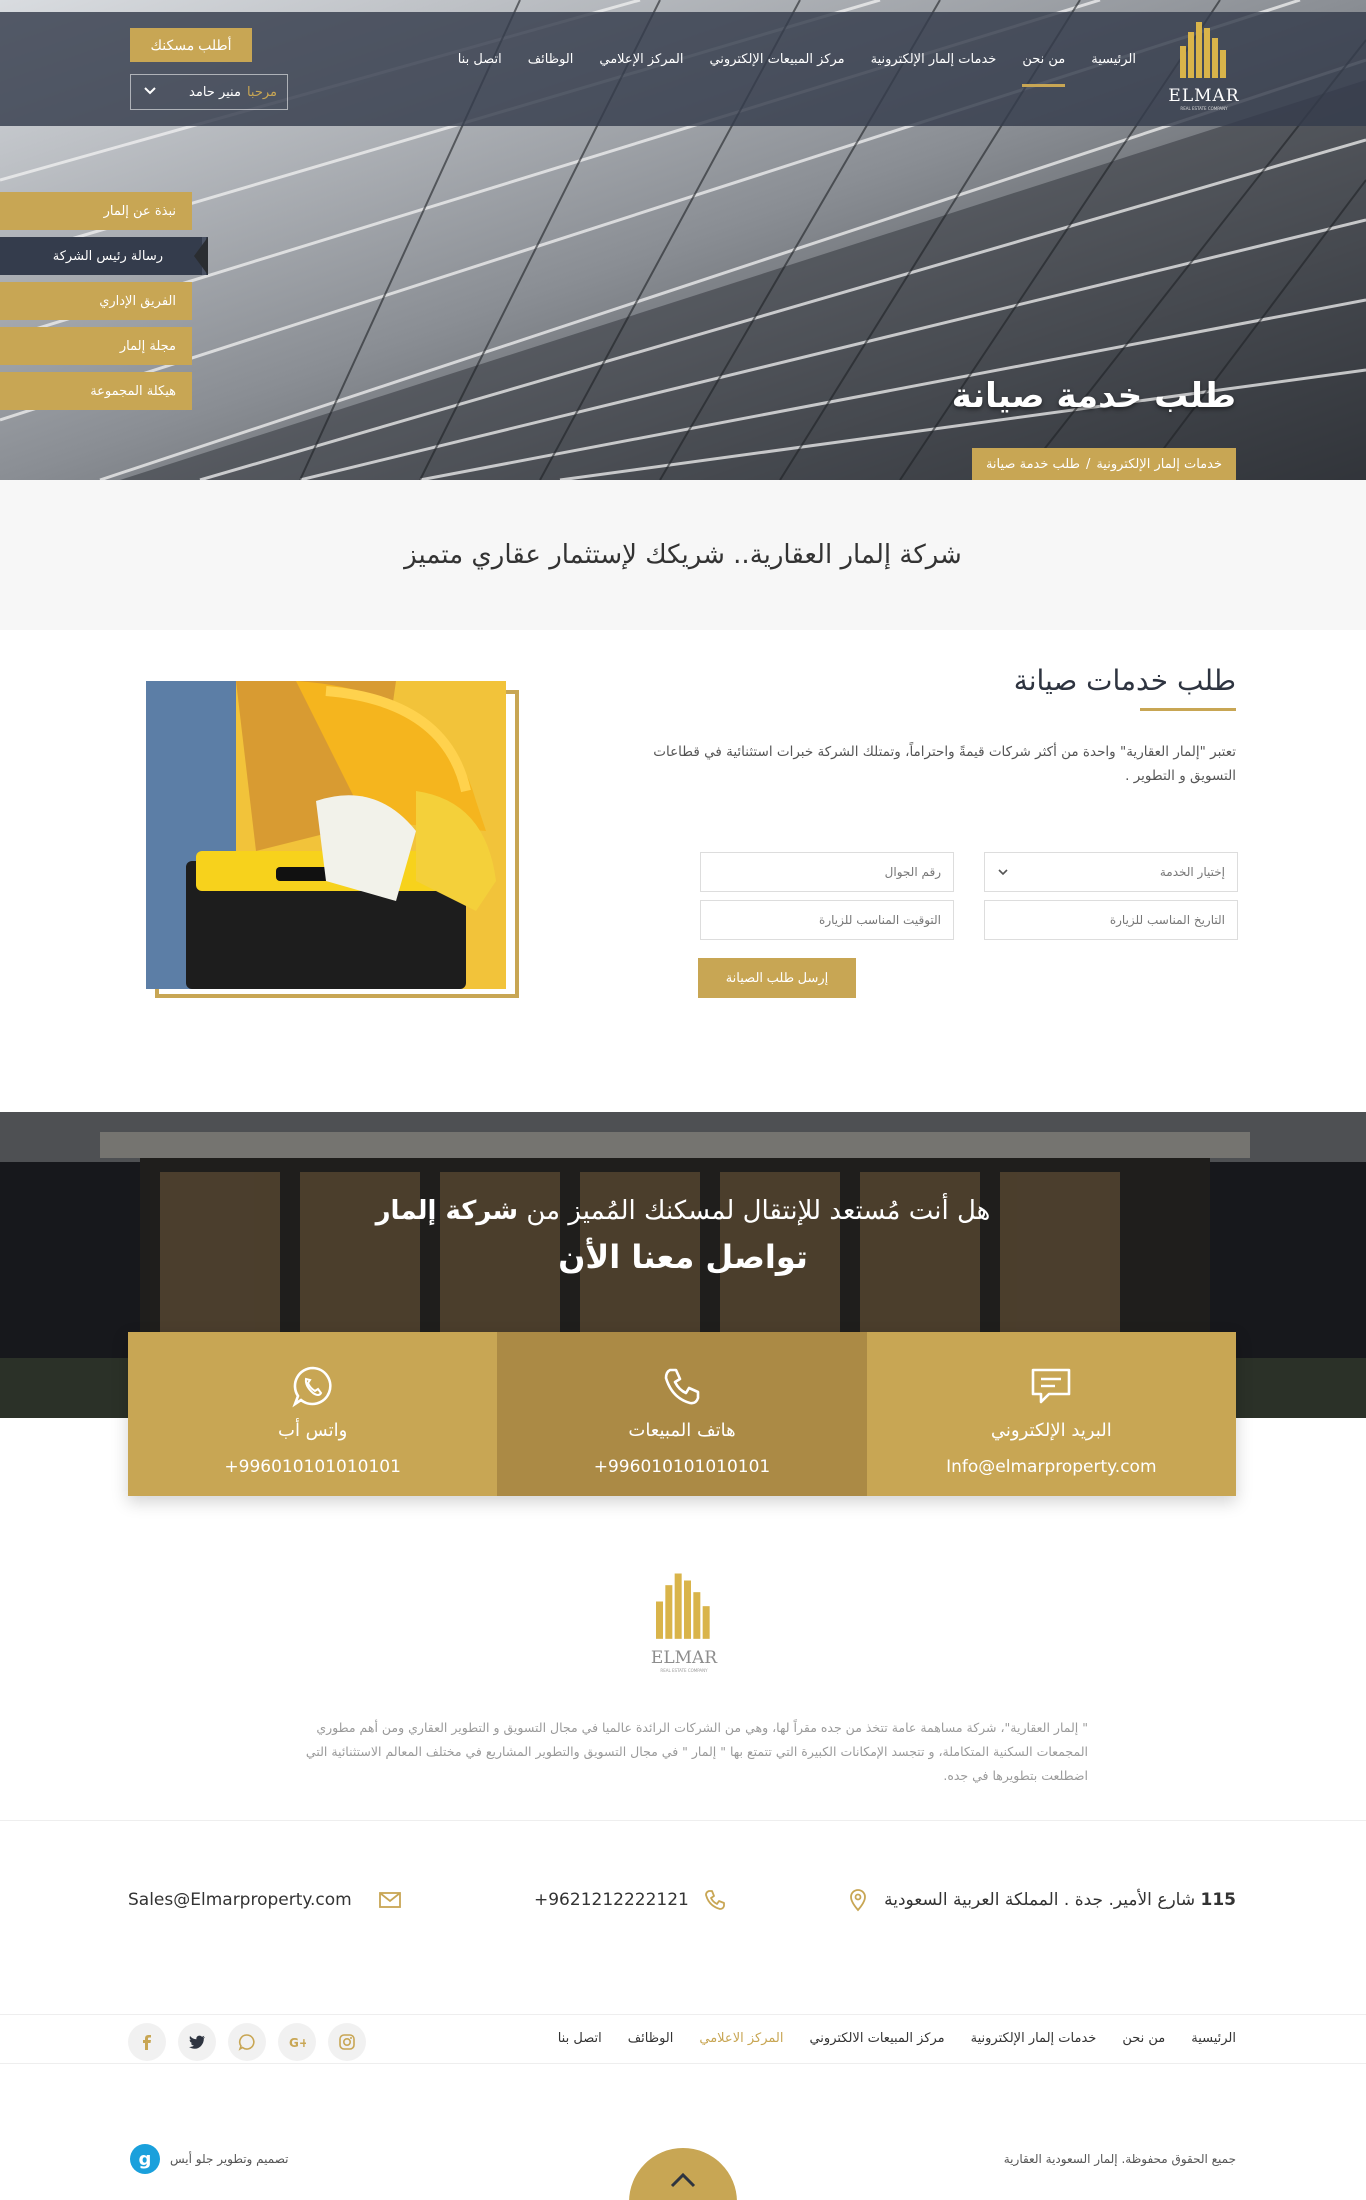 The width and height of the screenshot is (1366, 2200). Describe the element at coordinates (1051, 1430) in the screenshot. I see `email-title: البريد الإلكتروني` at that location.